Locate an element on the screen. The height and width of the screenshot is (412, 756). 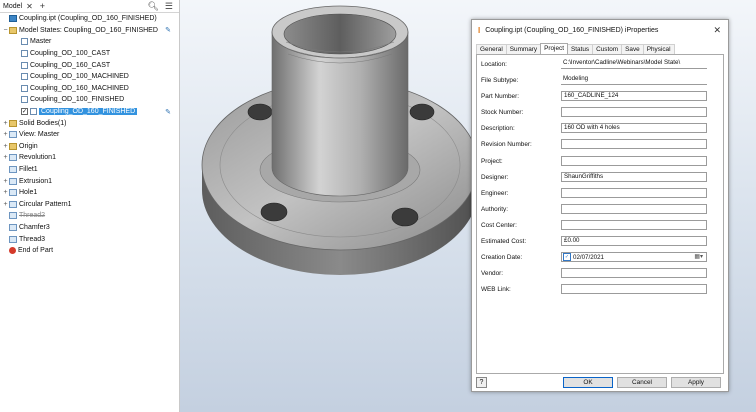
project-field is located at coordinates (634, 161).